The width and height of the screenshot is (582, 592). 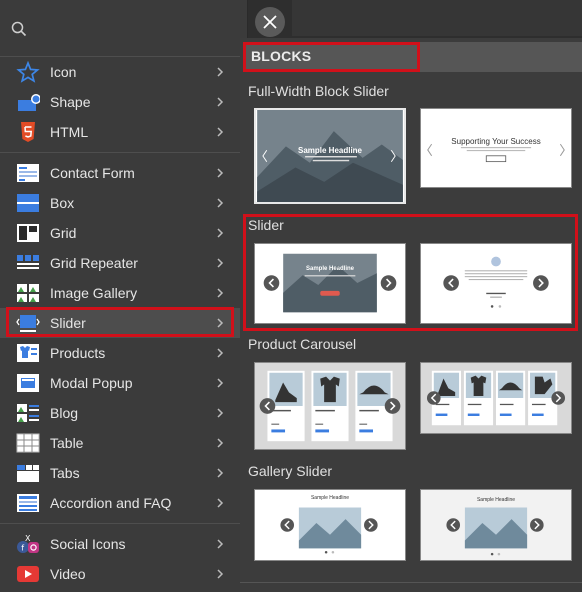 I want to click on table-icon, so click(x=28, y=443).